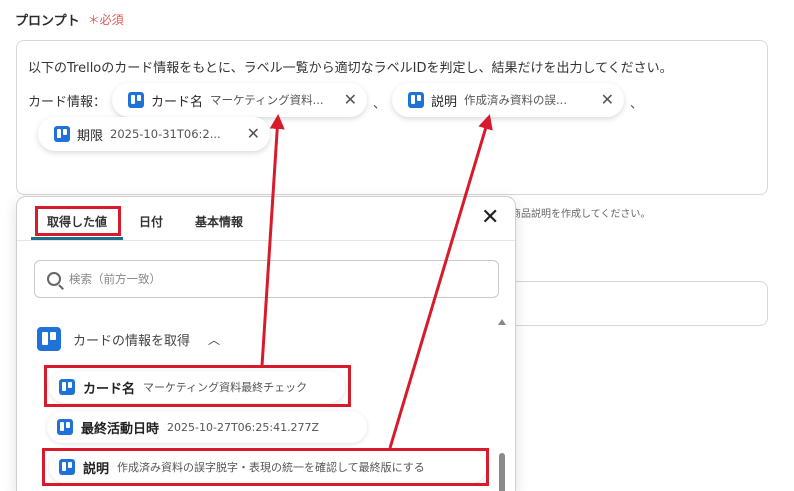 This screenshot has height=491, width=794. Describe the element at coordinates (78, 221) in the screenshot. I see `highlight-tab` at that location.